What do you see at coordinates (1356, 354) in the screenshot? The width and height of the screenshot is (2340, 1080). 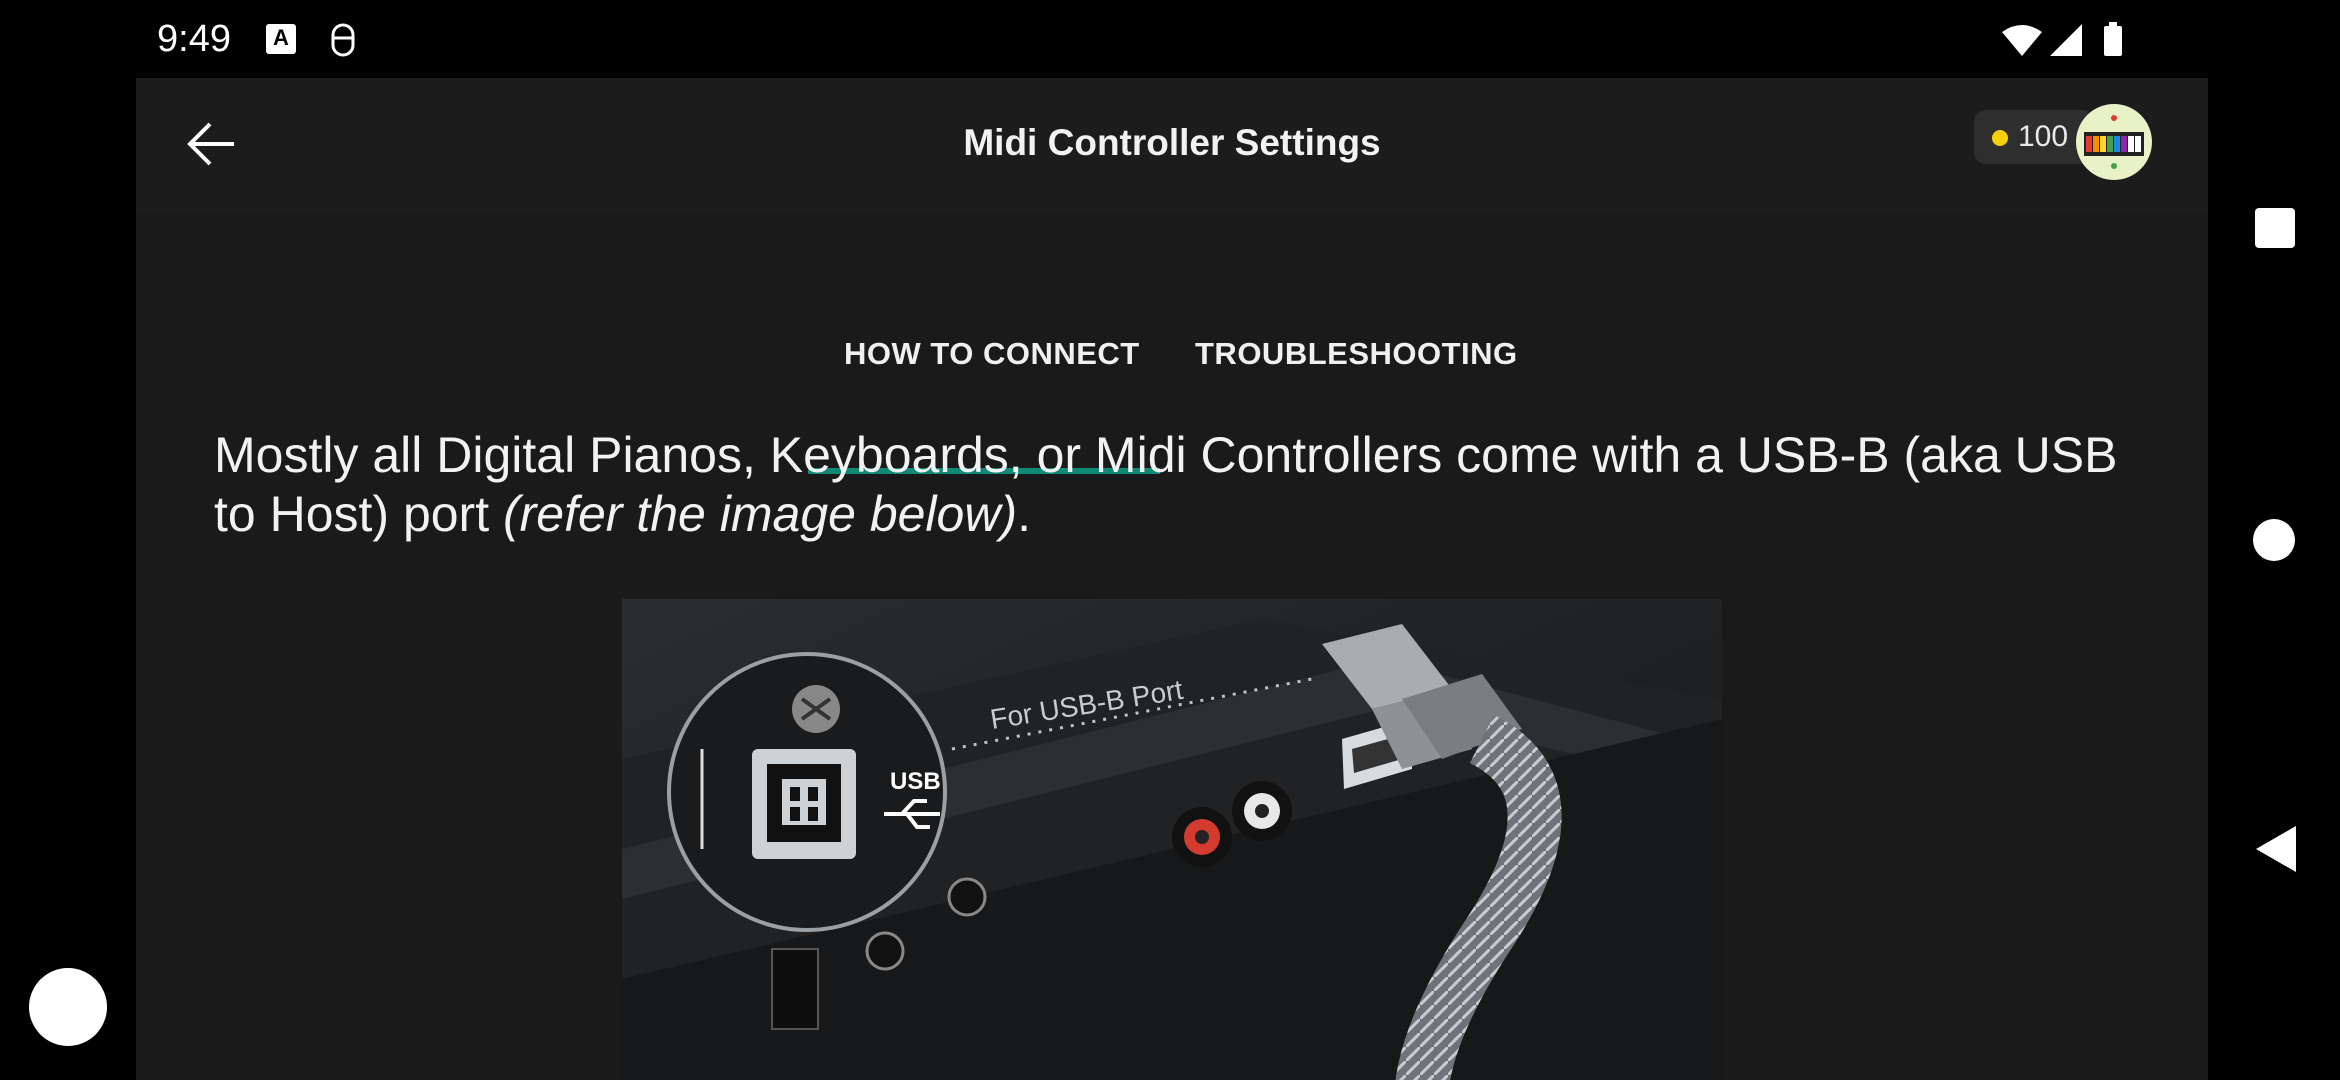 I see `tab-troubleshooting: TROUBLESHOOTING` at bounding box center [1356, 354].